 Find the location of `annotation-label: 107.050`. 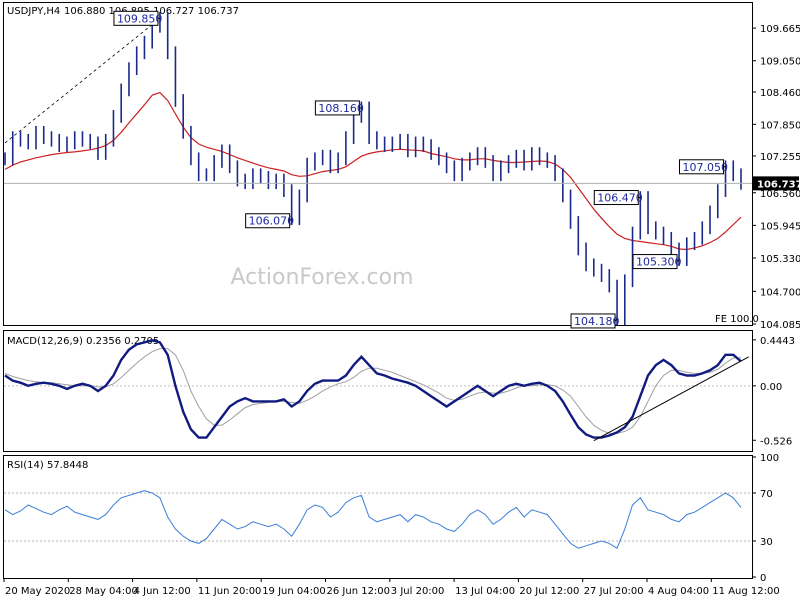

annotation-label: 107.050 is located at coordinates (704, 167).